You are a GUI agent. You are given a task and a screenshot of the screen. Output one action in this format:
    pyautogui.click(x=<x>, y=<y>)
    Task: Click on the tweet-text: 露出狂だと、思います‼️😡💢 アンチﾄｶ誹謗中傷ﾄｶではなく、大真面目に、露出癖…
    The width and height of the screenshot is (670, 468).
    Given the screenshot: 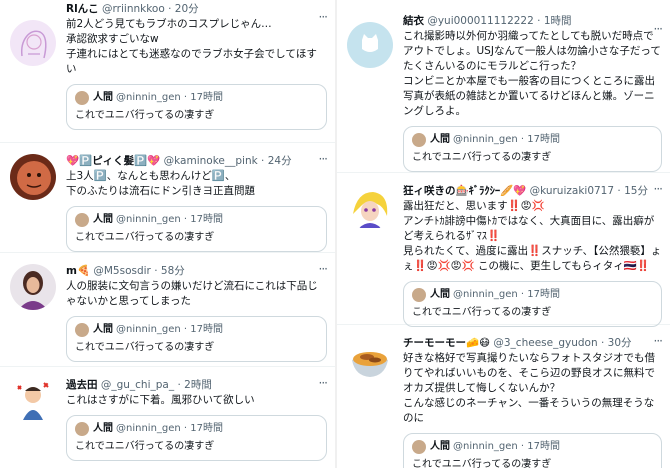 What is the action you would take?
    pyautogui.click(x=532, y=236)
    